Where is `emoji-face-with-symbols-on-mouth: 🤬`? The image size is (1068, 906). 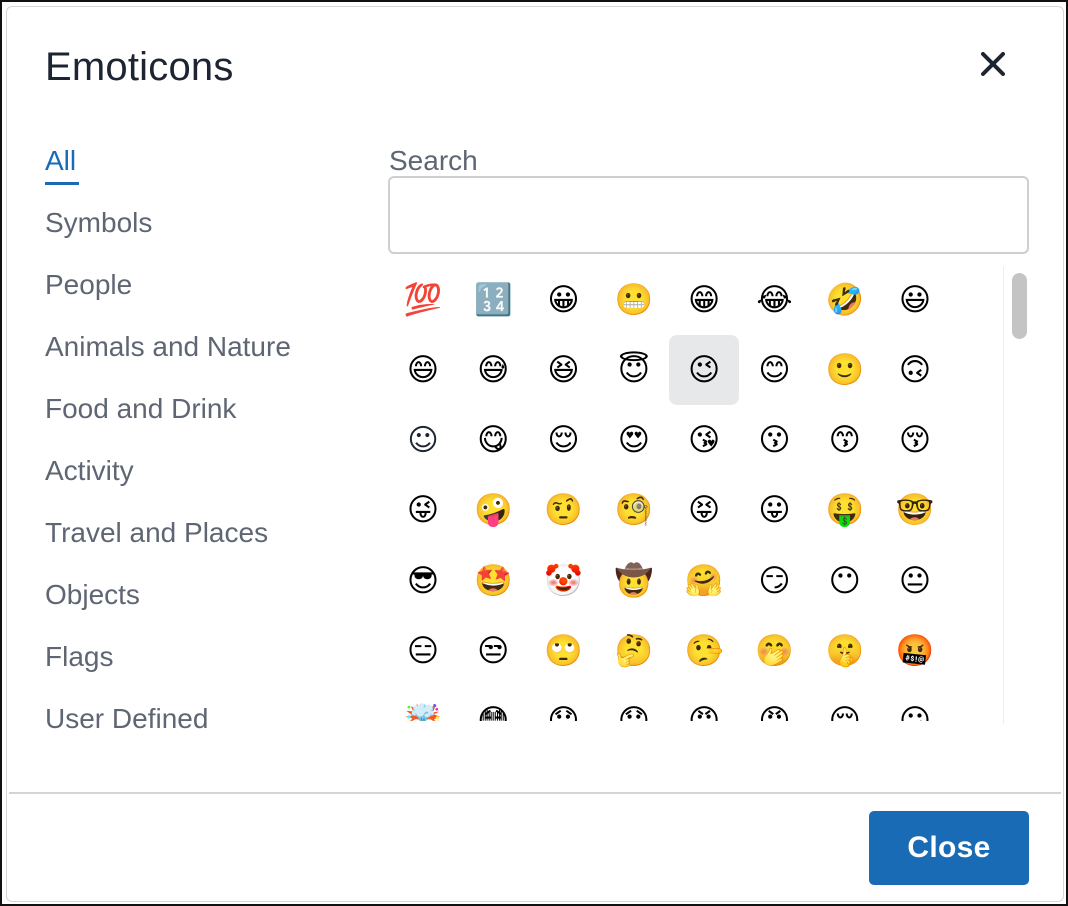 emoji-face-with-symbols-on-mouth: 🤬 is located at coordinates (915, 652).